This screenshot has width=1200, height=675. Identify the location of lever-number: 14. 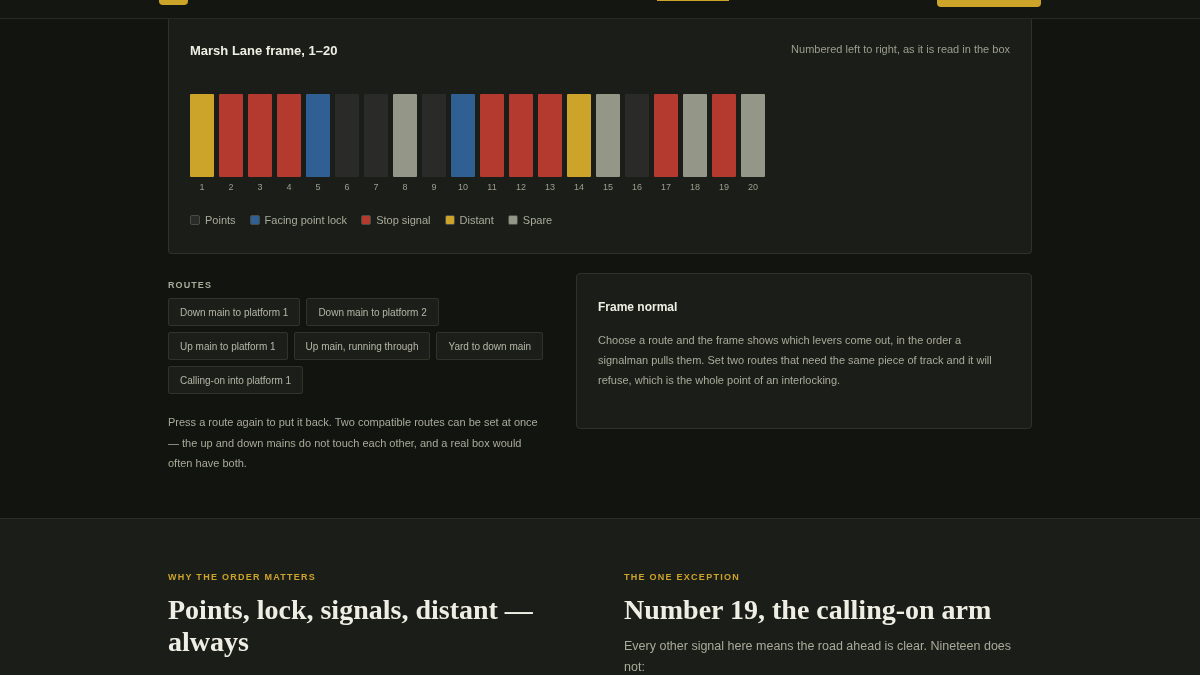
(579, 187).